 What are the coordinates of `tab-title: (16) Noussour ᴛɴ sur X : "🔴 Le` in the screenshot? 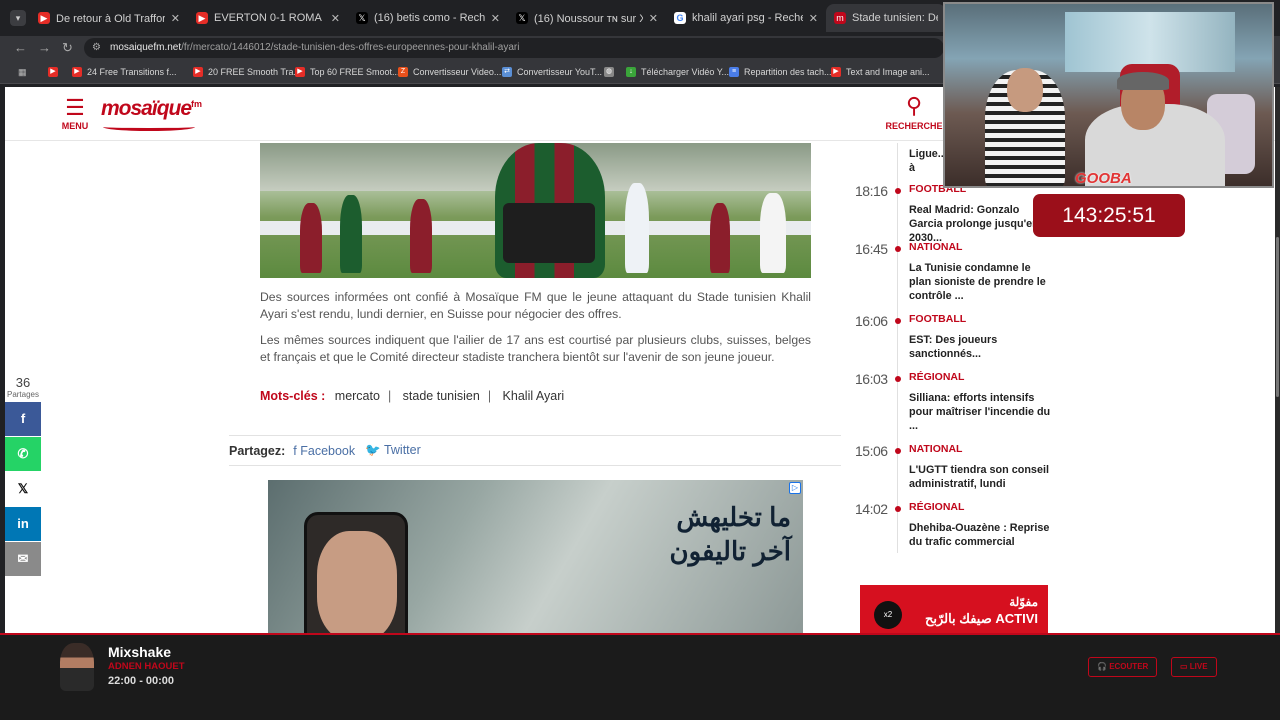 It's located at (588, 18).